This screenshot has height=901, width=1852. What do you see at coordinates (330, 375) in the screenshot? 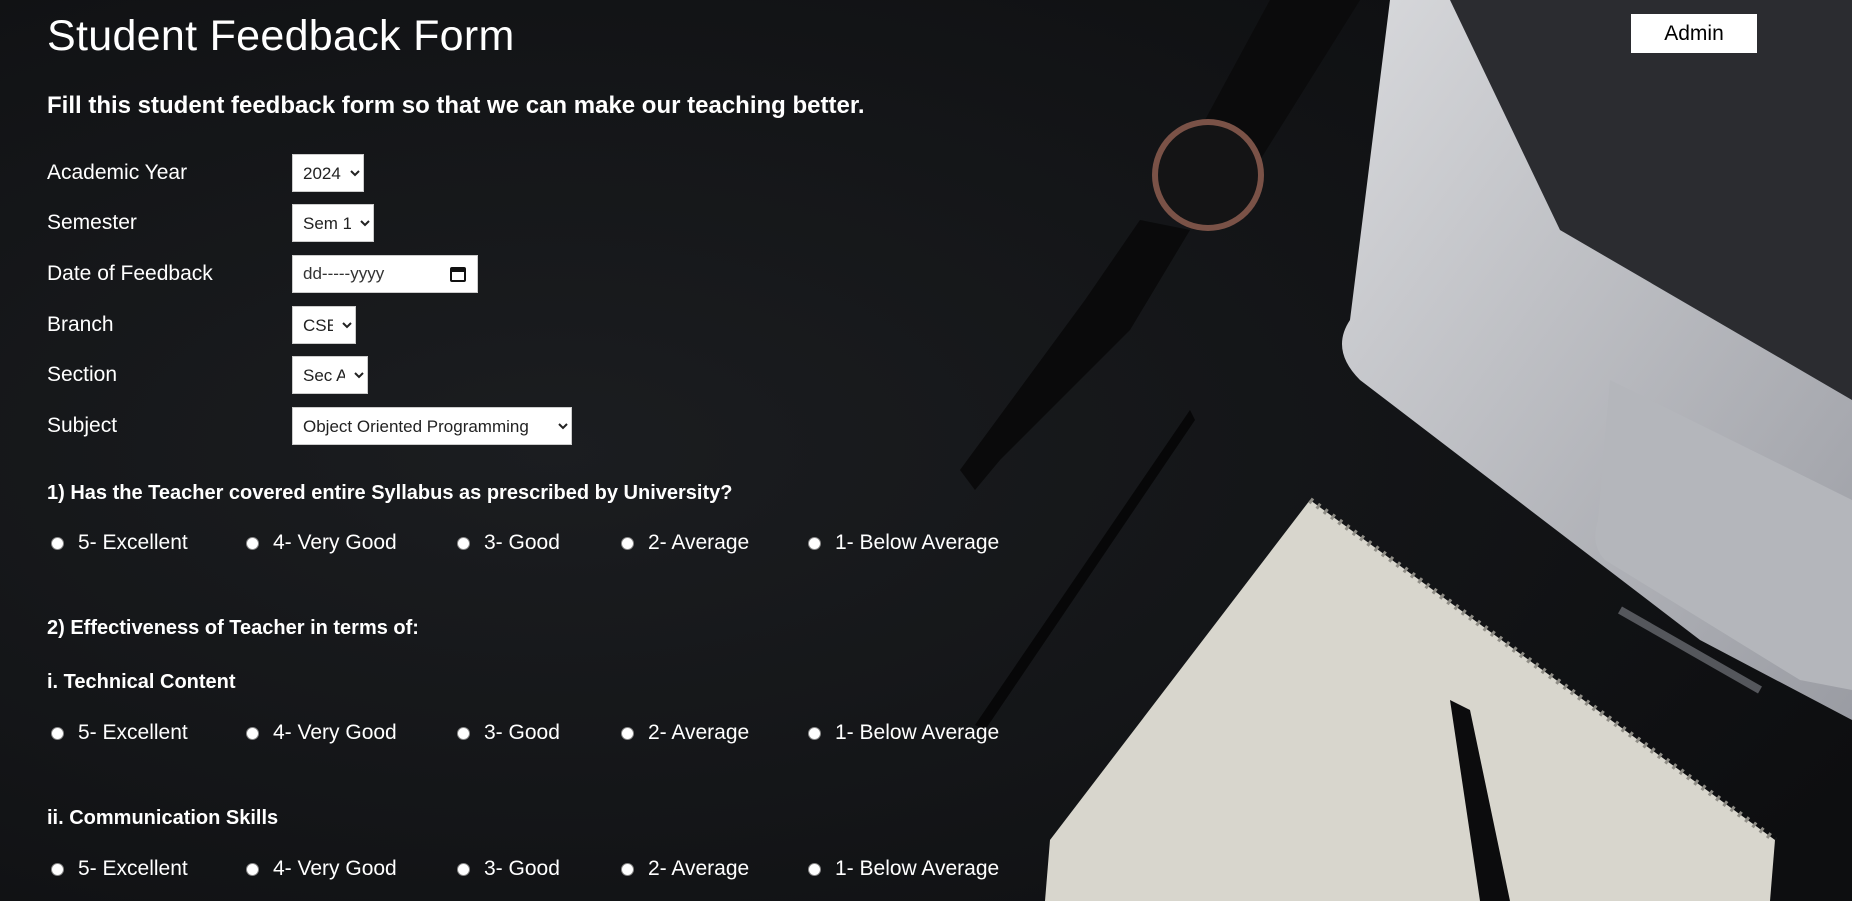
I see `section-select: Sec A` at bounding box center [330, 375].